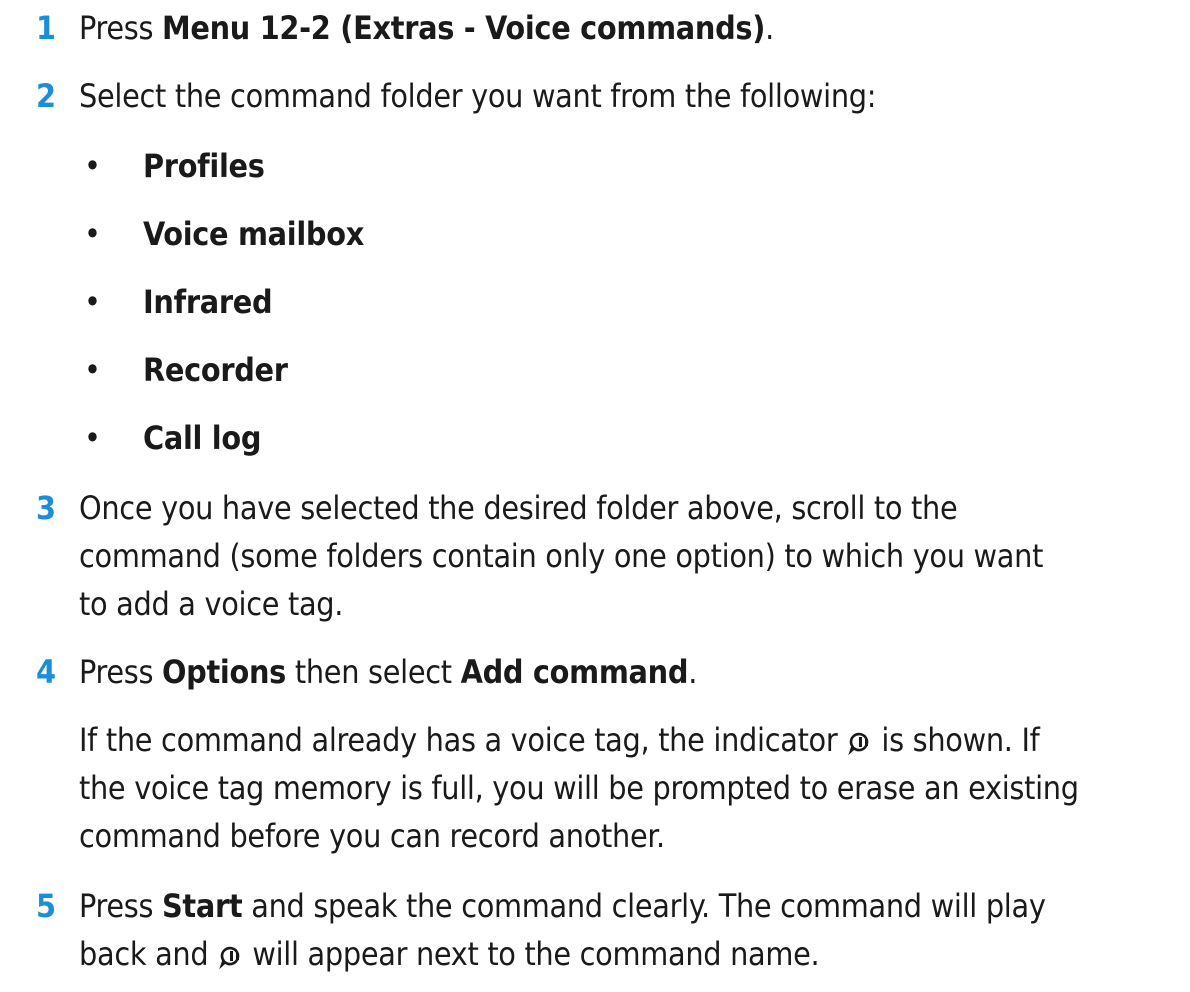 This screenshot has width=1190, height=992. What do you see at coordinates (46, 672) in the screenshot?
I see `step-number: 4` at bounding box center [46, 672].